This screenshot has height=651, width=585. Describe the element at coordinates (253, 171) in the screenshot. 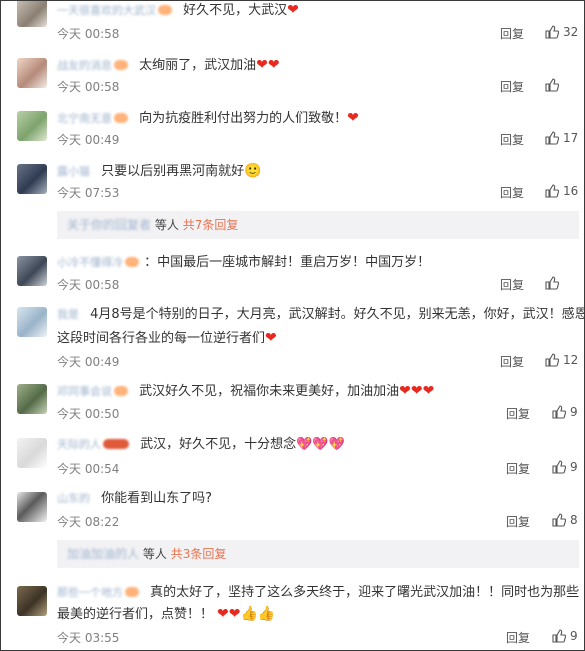

I see `smile-emoji: 🙂` at that location.